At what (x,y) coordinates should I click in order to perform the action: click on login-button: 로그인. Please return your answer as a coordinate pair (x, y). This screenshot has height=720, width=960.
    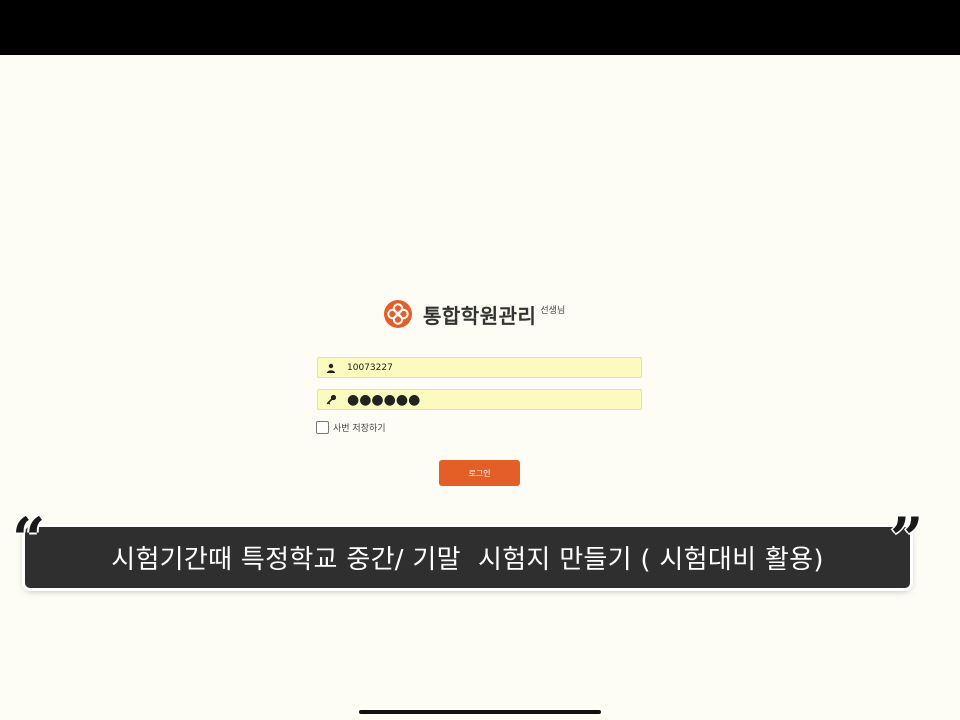
    Looking at the image, I should click on (479, 473).